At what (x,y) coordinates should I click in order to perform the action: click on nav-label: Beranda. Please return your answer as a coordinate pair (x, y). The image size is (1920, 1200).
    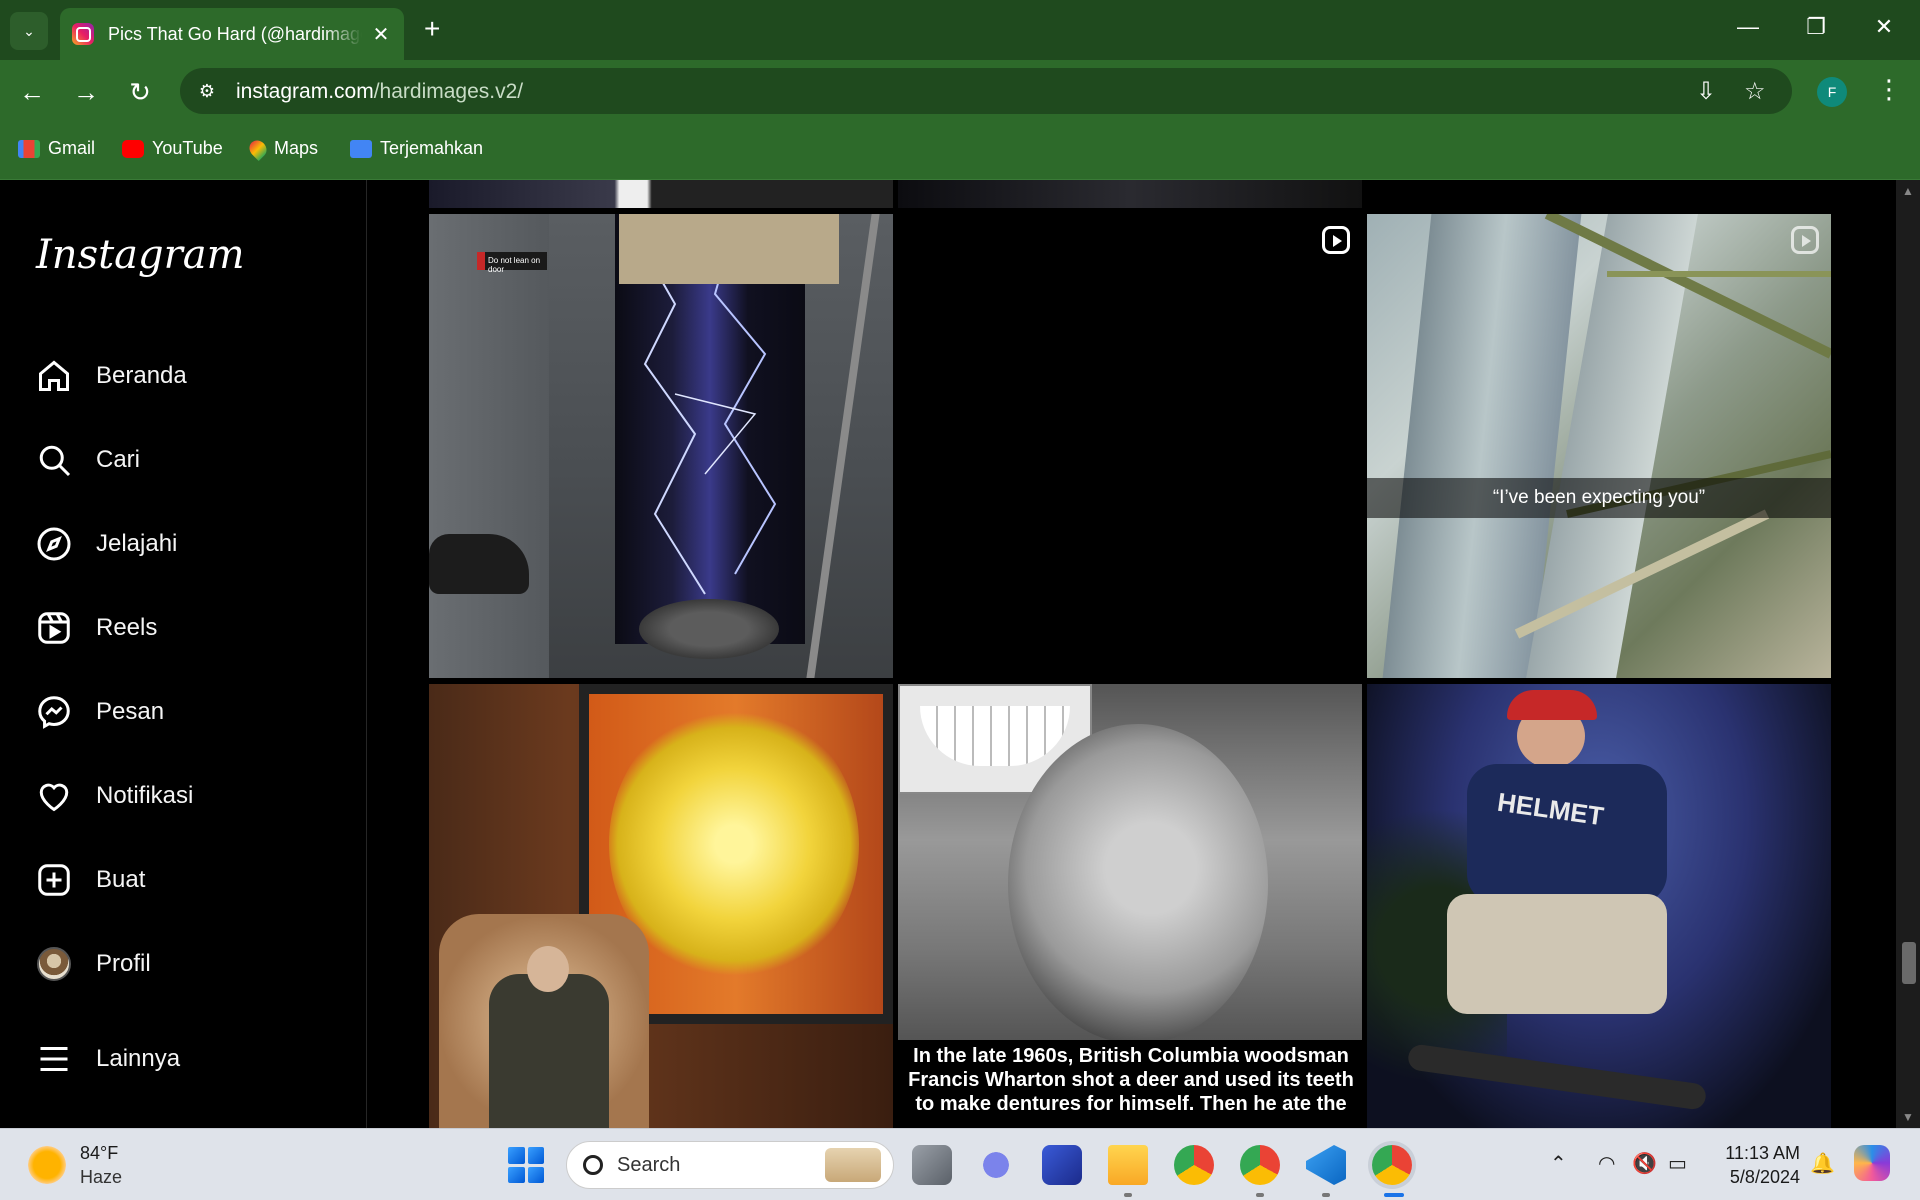
    Looking at the image, I should click on (141, 375).